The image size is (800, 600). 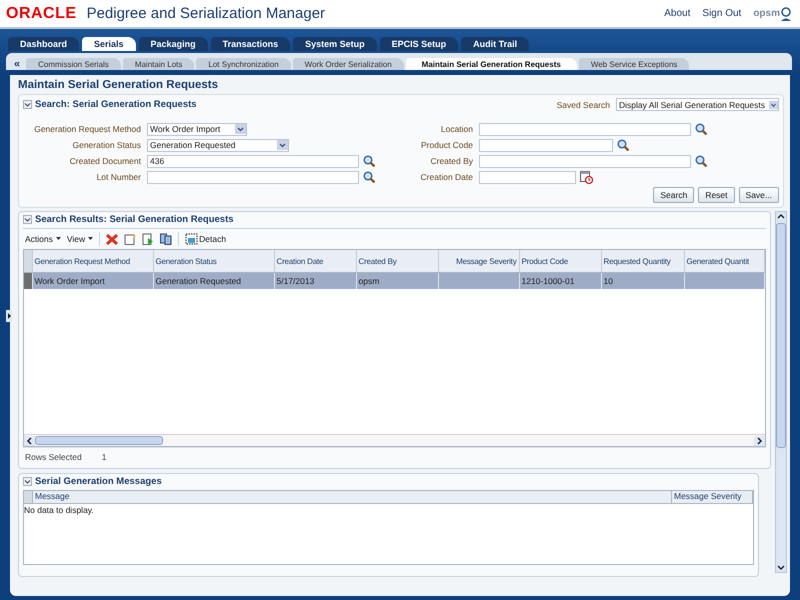 What do you see at coordinates (28, 280) in the screenshot?
I see `row-selector` at bounding box center [28, 280].